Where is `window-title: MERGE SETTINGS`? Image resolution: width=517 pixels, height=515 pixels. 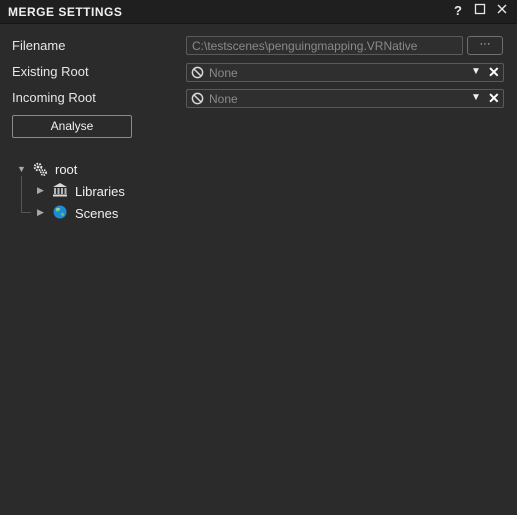
window-title: MERGE SETTINGS is located at coordinates (65, 12).